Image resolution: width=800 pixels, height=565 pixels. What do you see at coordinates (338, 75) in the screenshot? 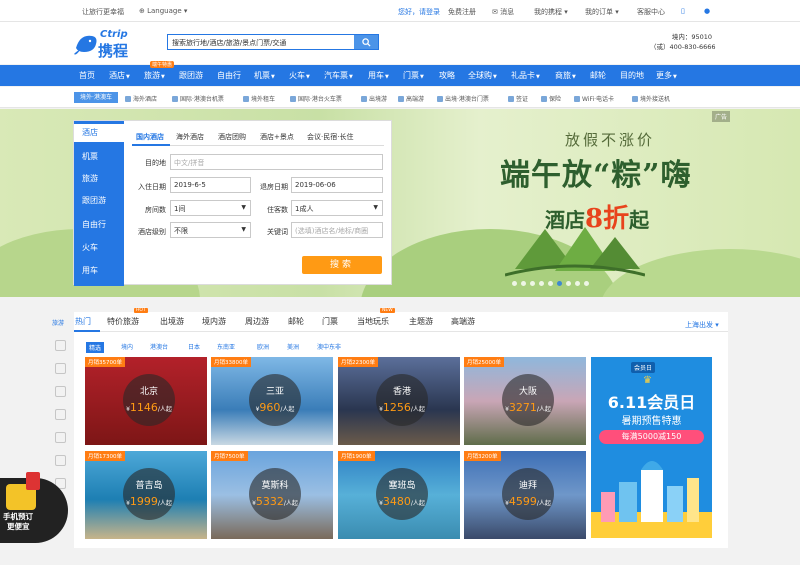
I see `nav-bus: 汽车票▼` at bounding box center [338, 75].